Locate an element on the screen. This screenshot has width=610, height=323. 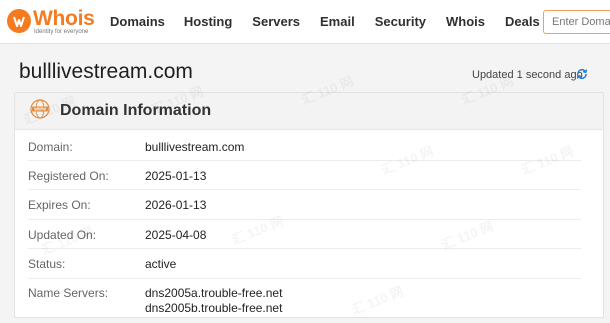
www-globe-icon: WWW is located at coordinates (40, 109).